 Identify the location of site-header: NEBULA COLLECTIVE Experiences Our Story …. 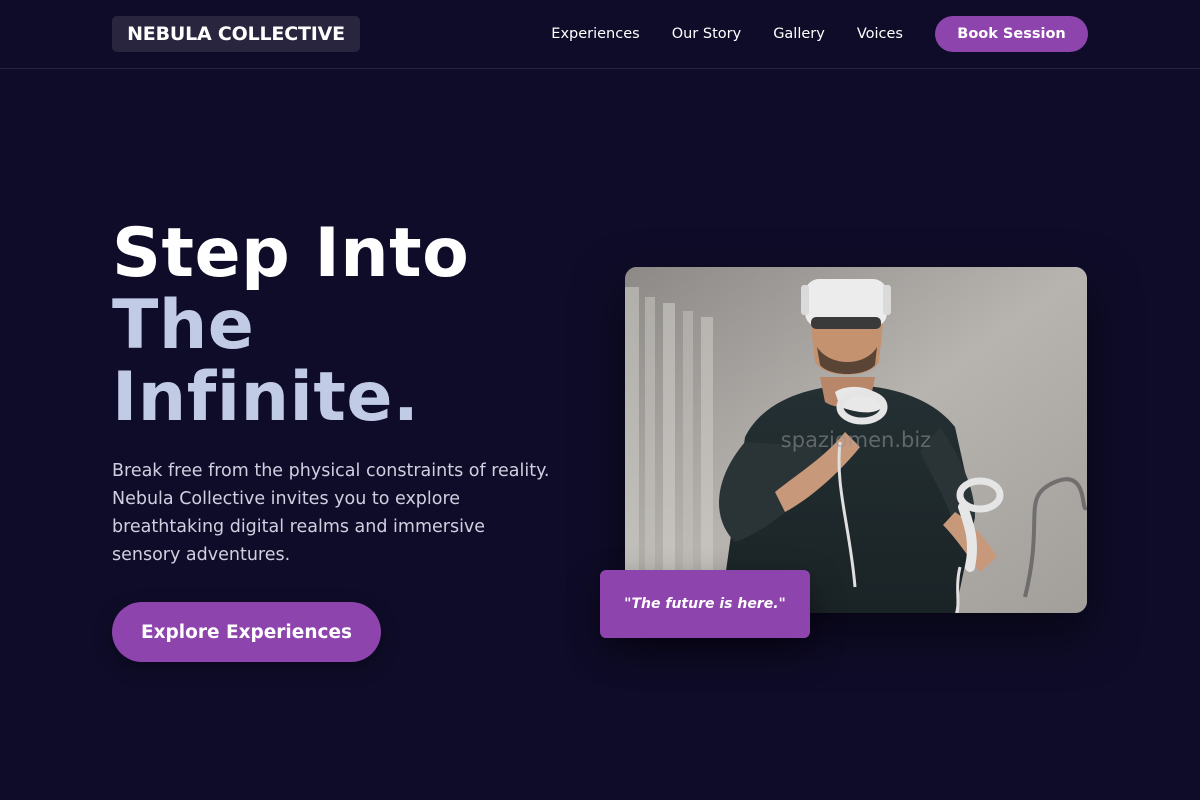
(600, 34).